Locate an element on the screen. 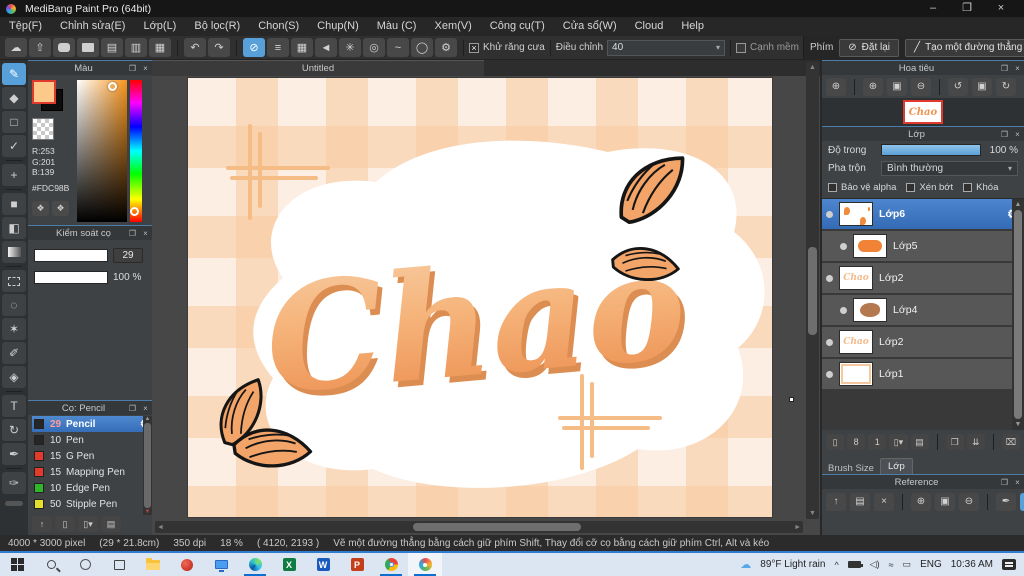  hue-marker is located at coordinates (134, 211).